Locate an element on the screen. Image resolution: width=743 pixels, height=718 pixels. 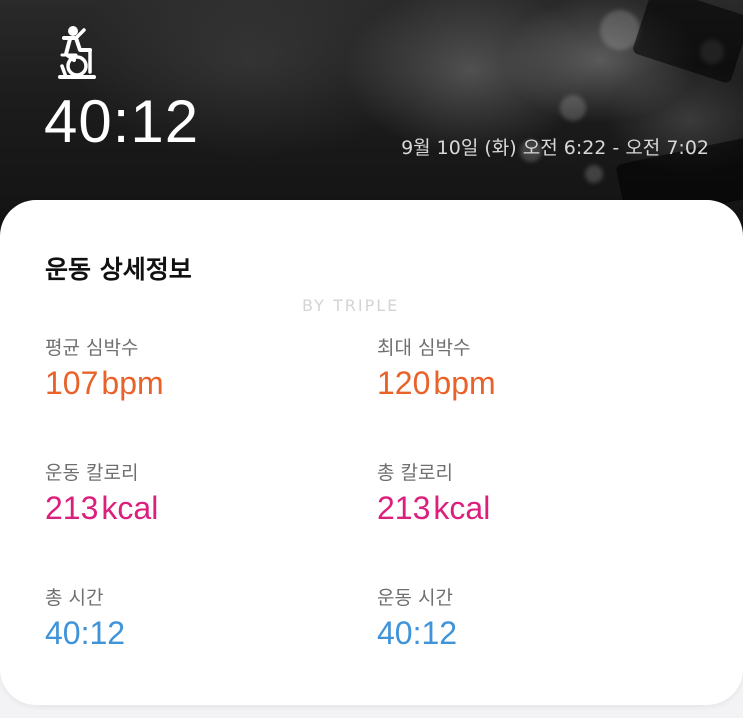
max-heart-rate-metric: 최대 심박수 120bpm is located at coordinates (517, 367).